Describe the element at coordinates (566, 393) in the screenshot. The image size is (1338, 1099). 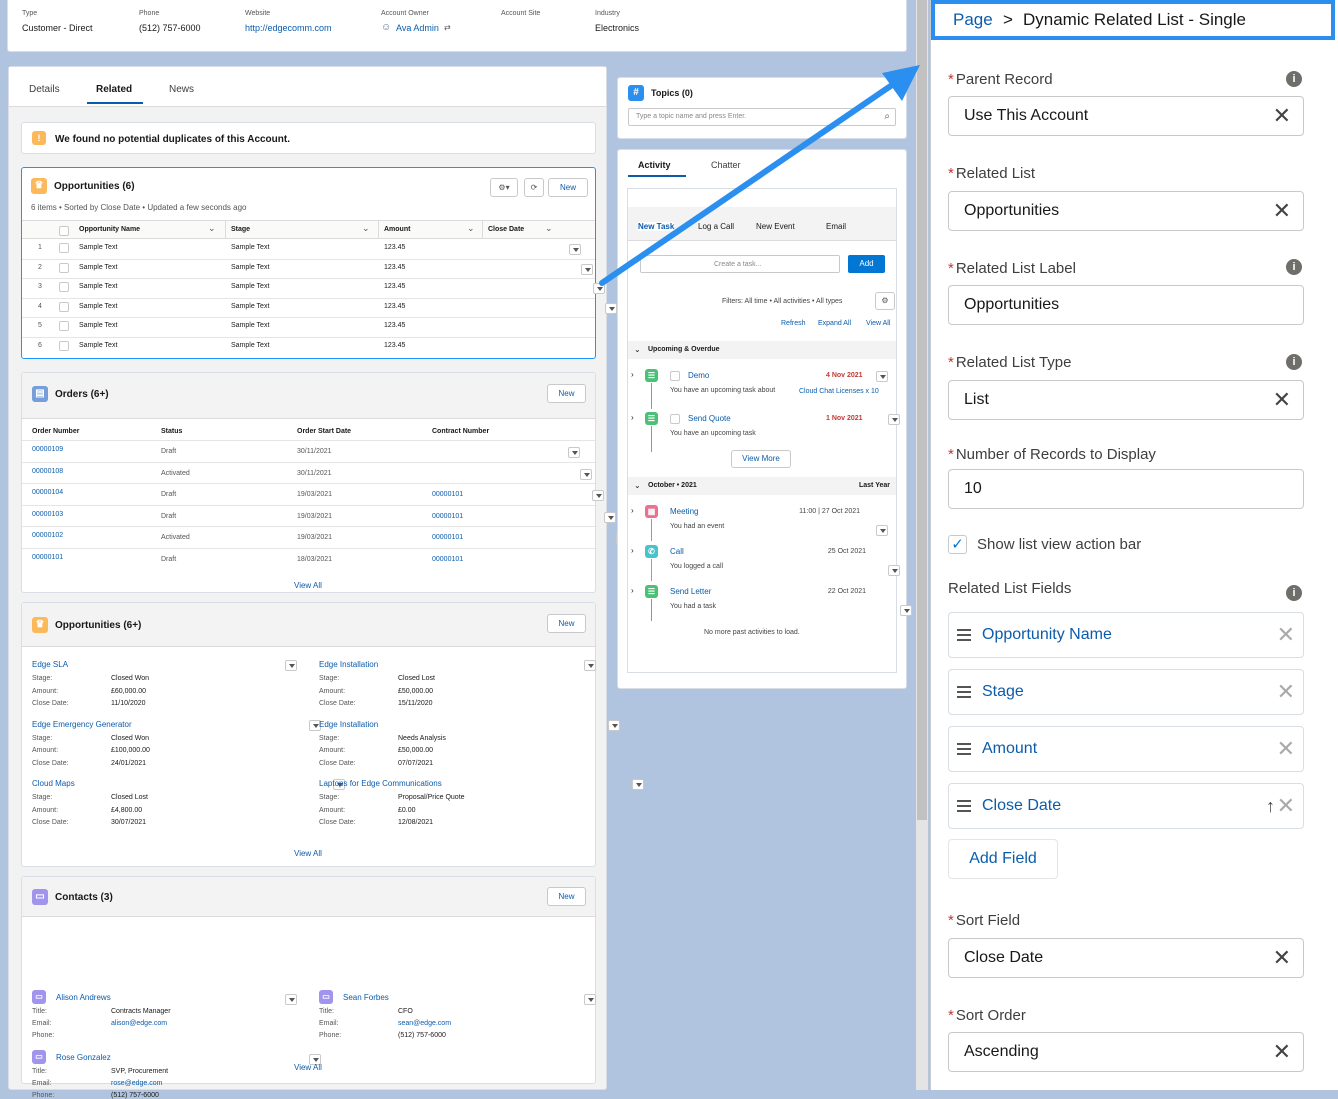
I see `orders-new-button: New` at that location.